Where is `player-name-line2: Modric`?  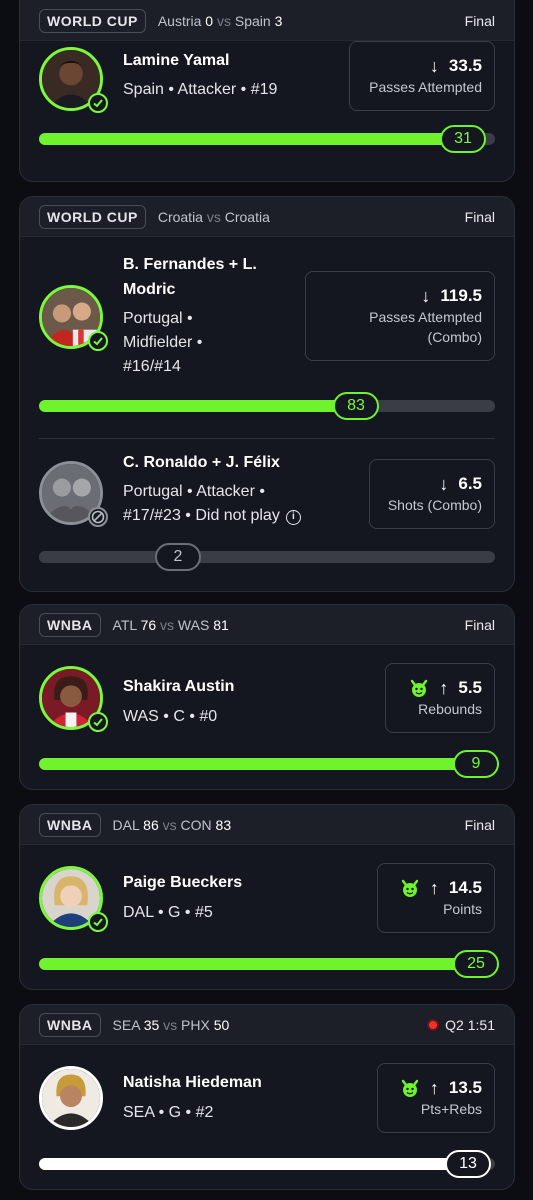
player-name-line2: Modric is located at coordinates (149, 289).